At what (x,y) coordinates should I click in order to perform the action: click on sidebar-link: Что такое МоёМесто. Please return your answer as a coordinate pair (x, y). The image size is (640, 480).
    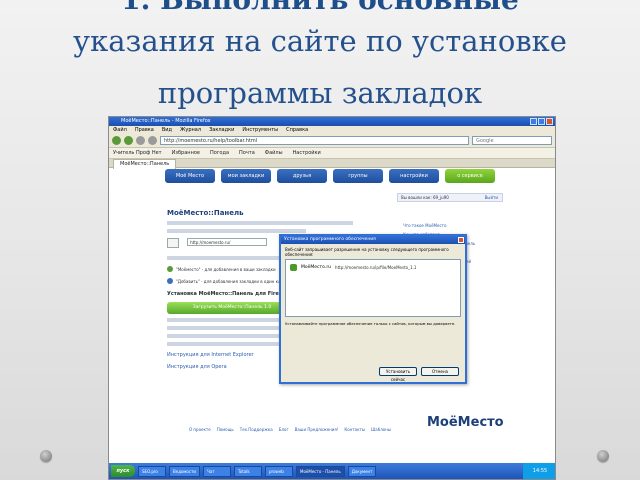
    Looking at the image, I should click on (453, 225).